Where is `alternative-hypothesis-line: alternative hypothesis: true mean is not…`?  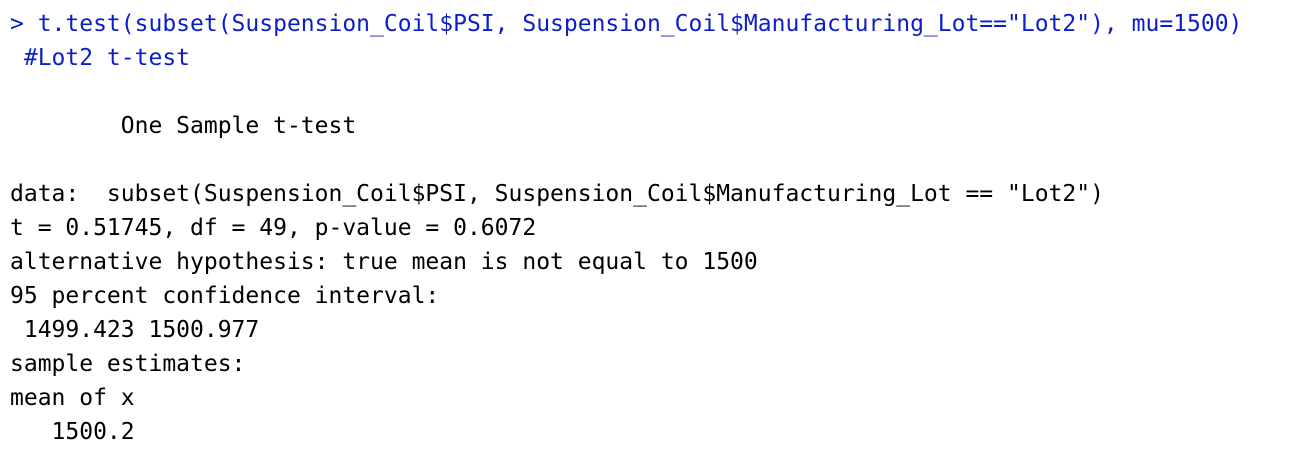 alternative-hypothesis-line: alternative hypothesis: true mean is not… is located at coordinates (384, 262).